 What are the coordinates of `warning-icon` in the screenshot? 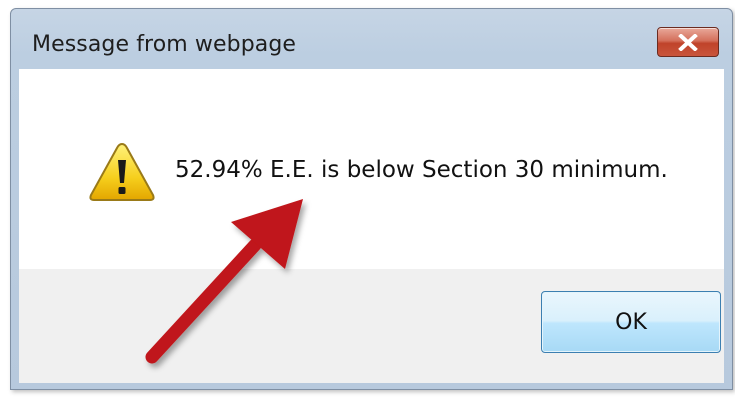 It's located at (122, 171).